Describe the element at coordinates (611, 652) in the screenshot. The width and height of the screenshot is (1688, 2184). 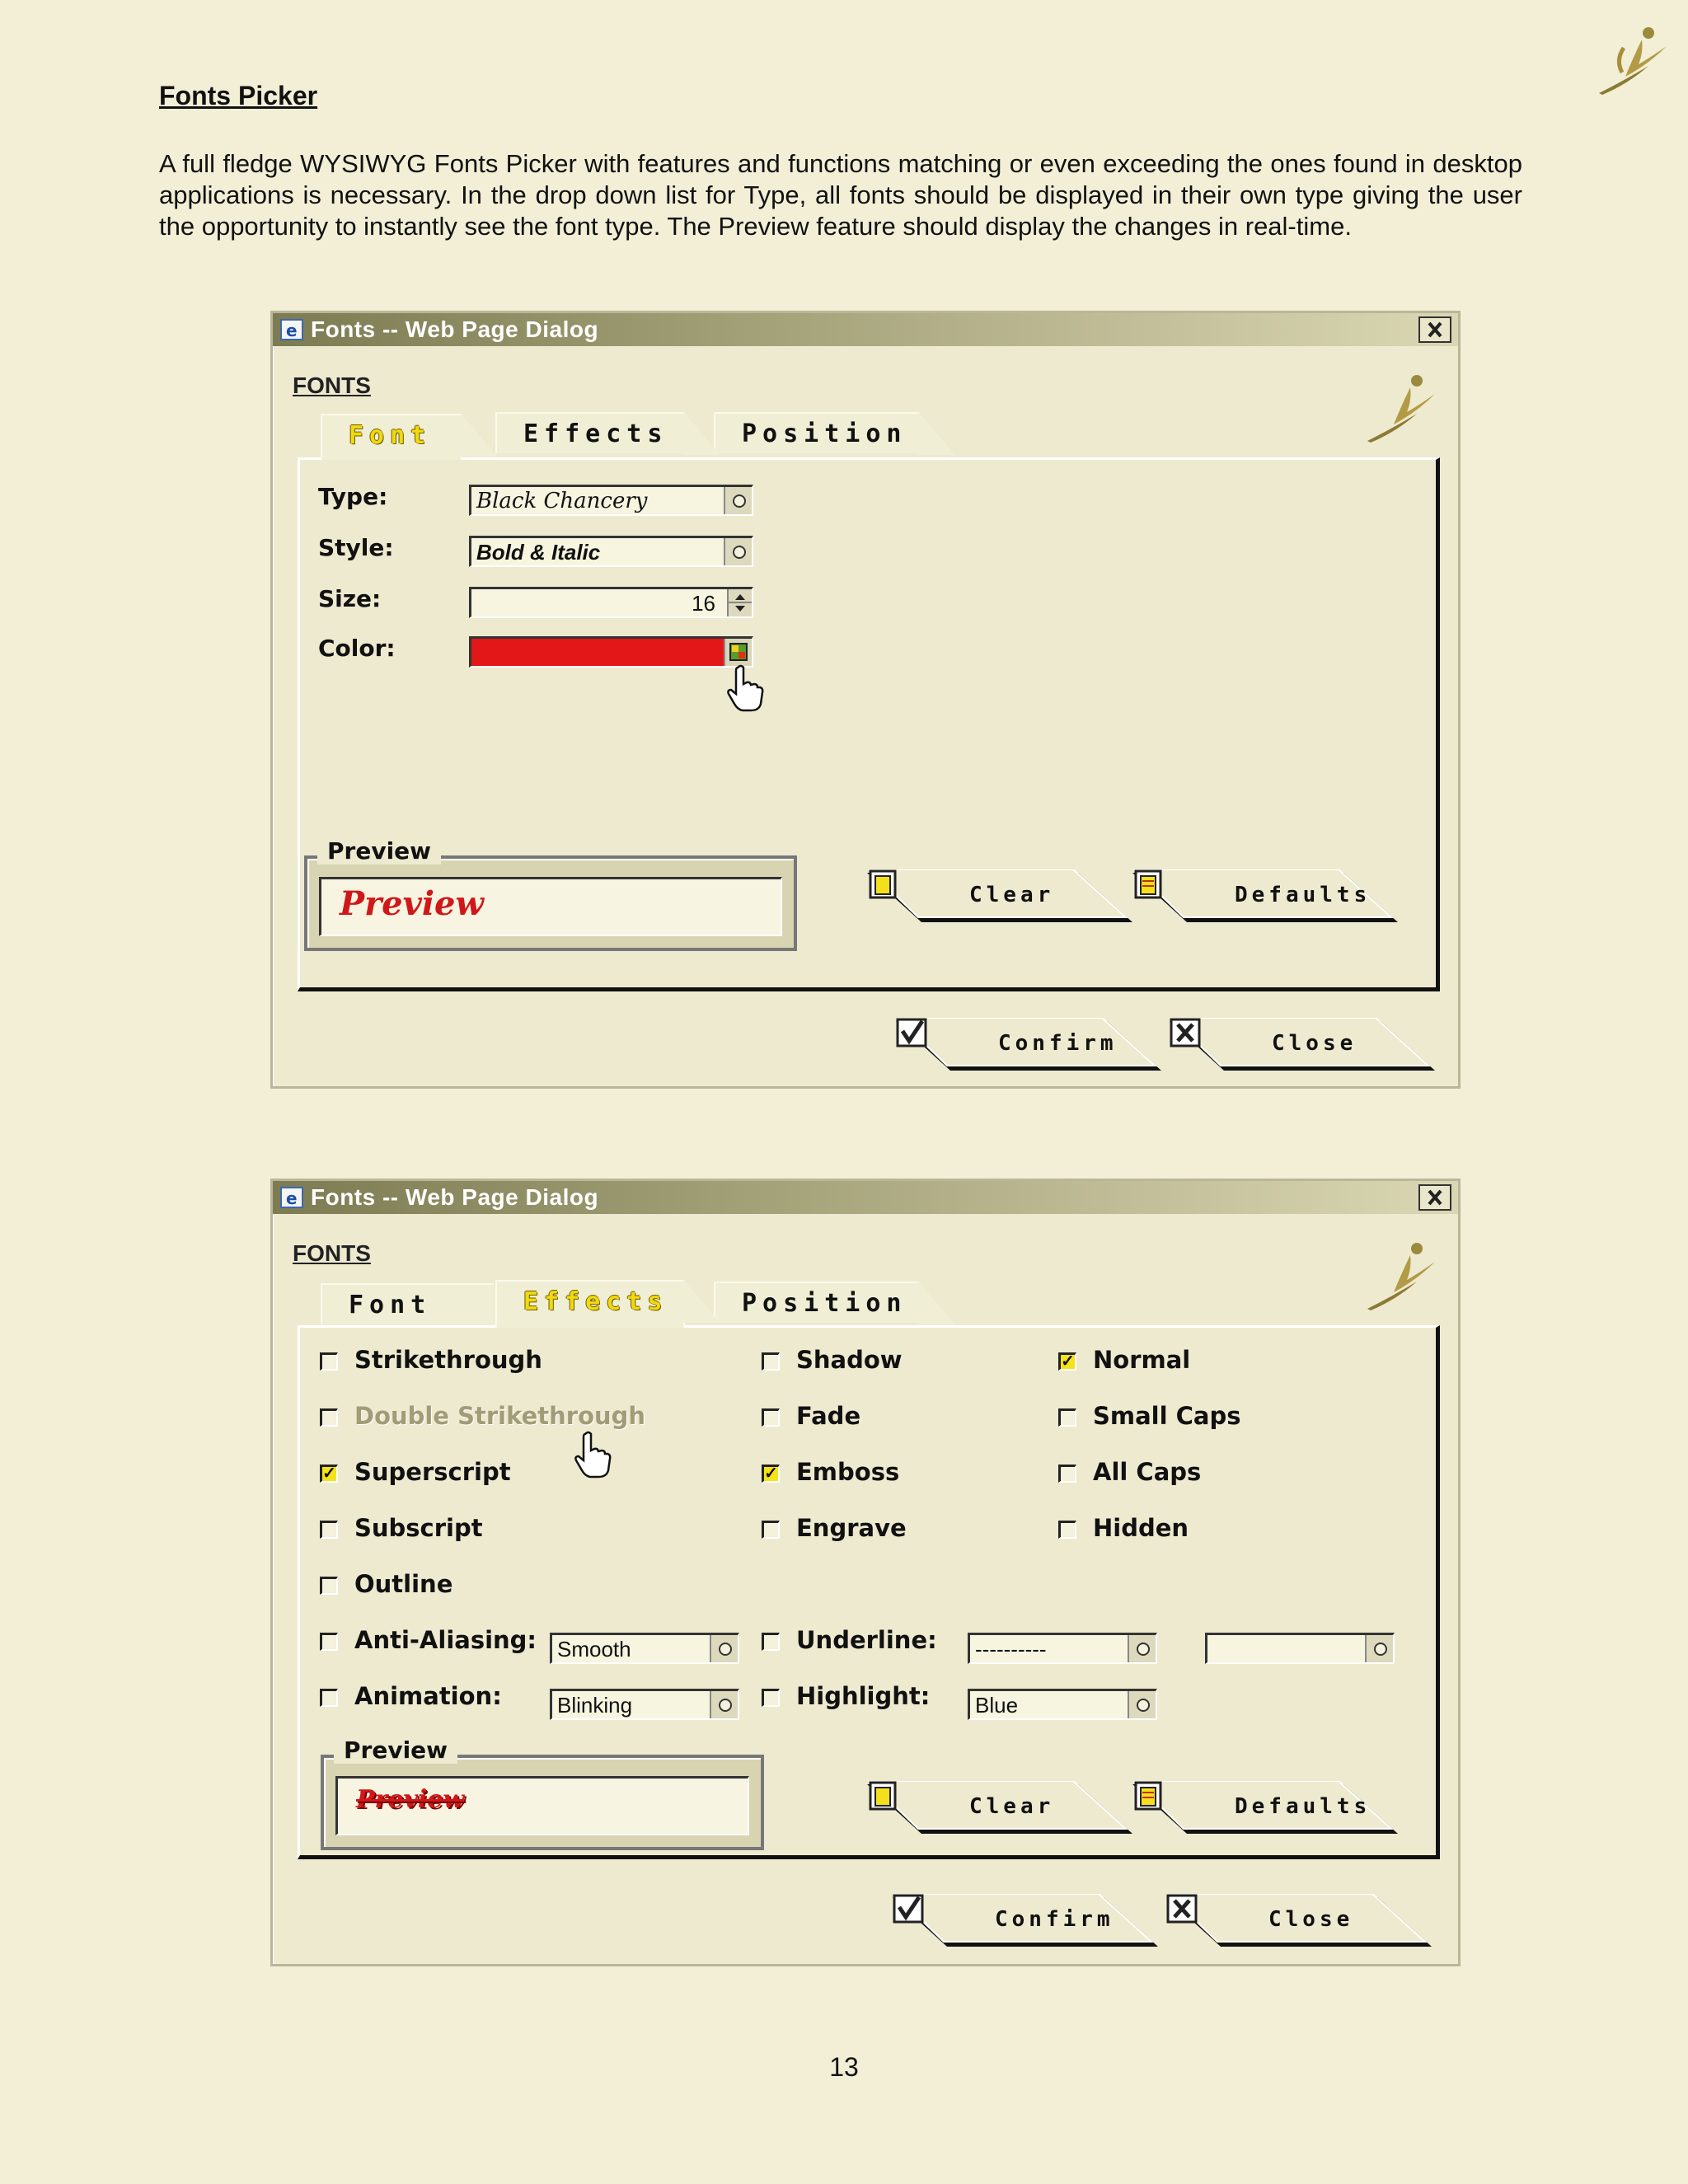
I see `color-picker` at that location.